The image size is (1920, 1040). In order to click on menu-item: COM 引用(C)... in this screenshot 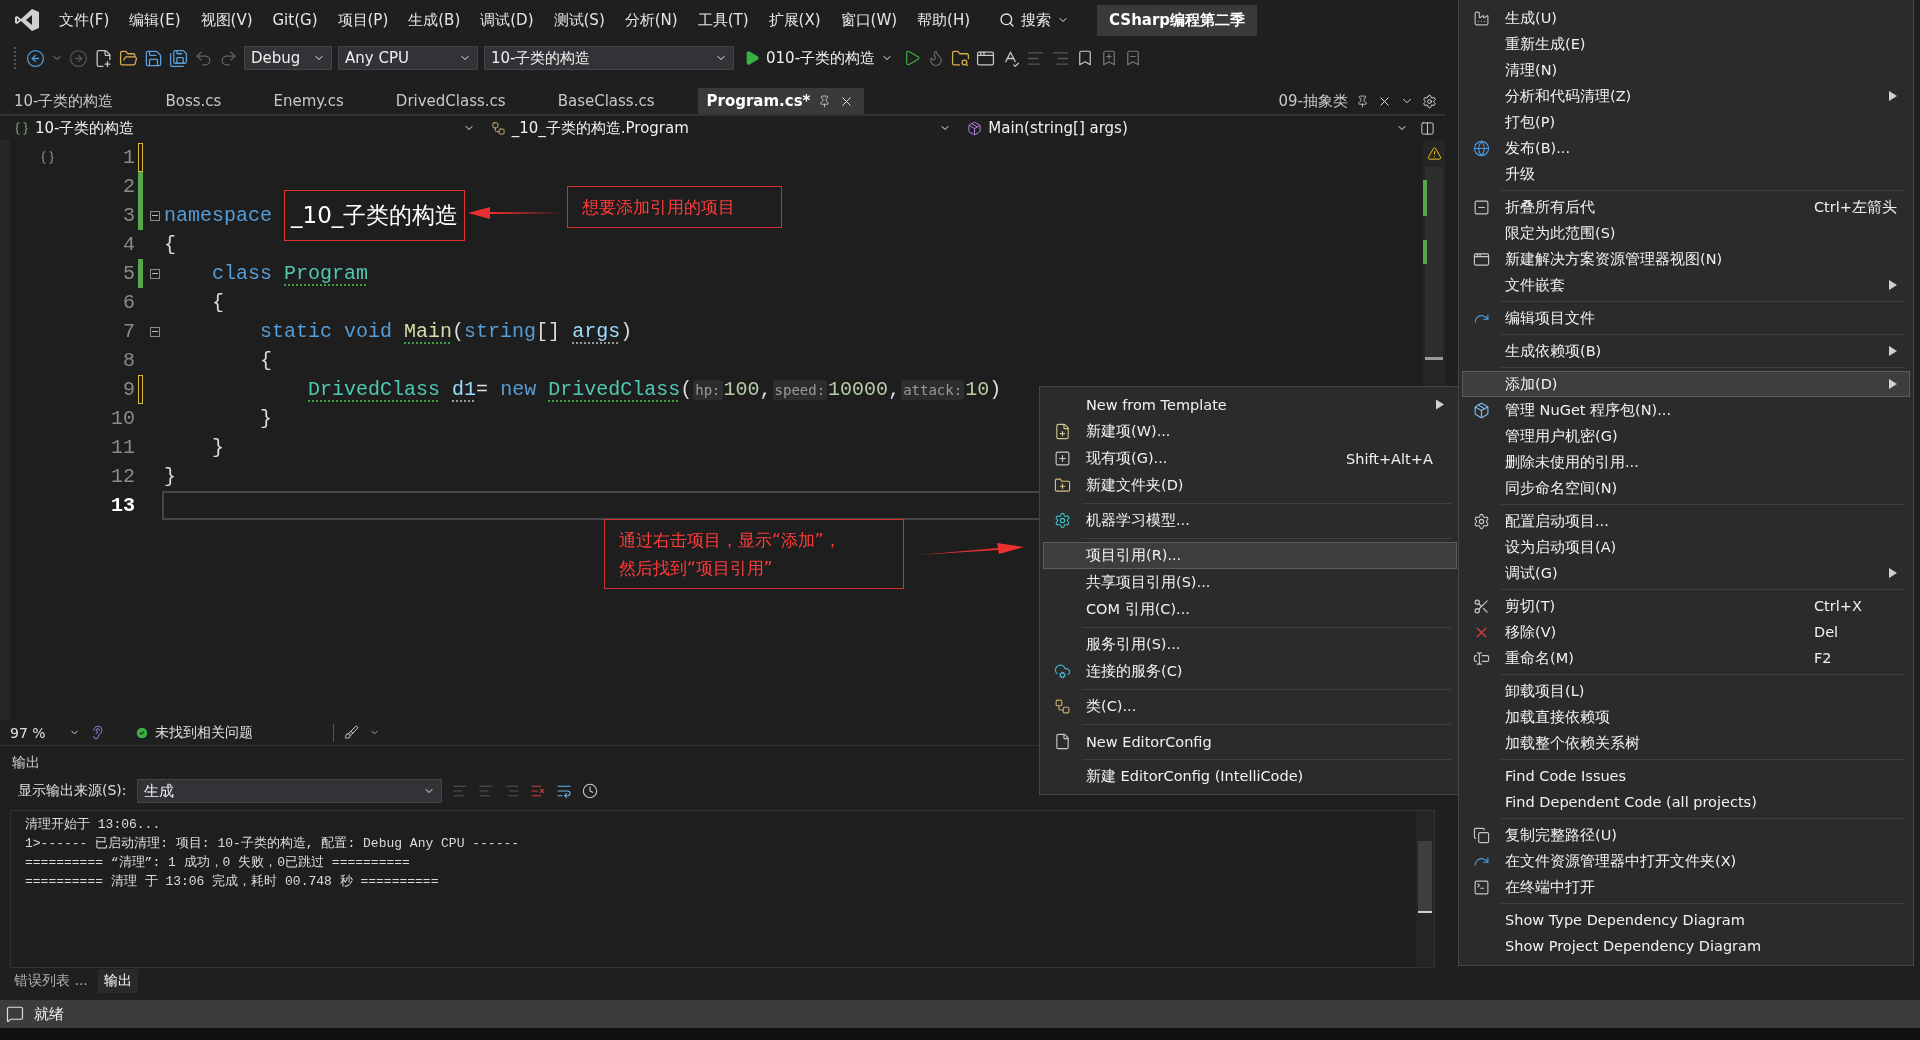, I will do `click(1250, 609)`.